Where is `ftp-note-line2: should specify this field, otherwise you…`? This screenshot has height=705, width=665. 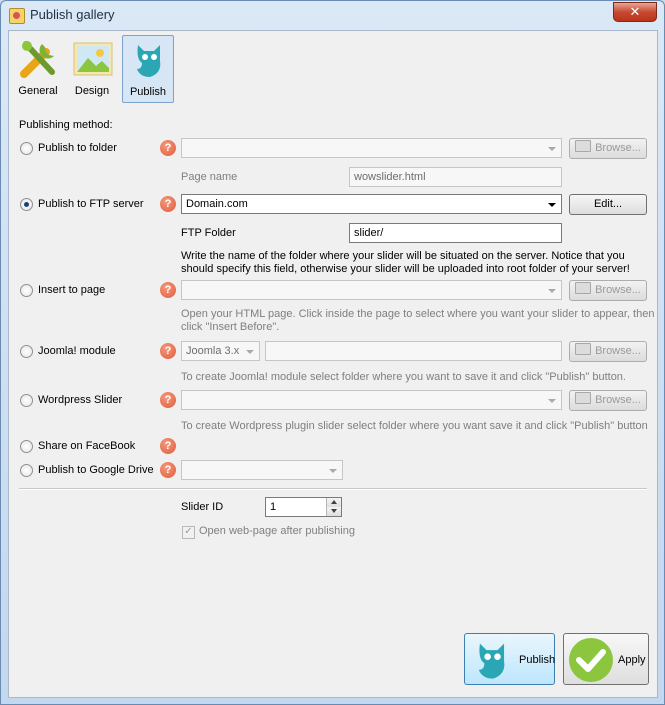
ftp-note-line2: should specify this field, otherwise you… is located at coordinates (405, 269).